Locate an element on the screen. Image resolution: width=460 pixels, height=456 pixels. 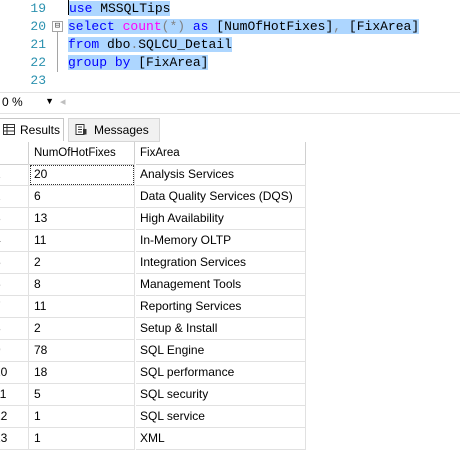
grid-icon is located at coordinates (9, 129).